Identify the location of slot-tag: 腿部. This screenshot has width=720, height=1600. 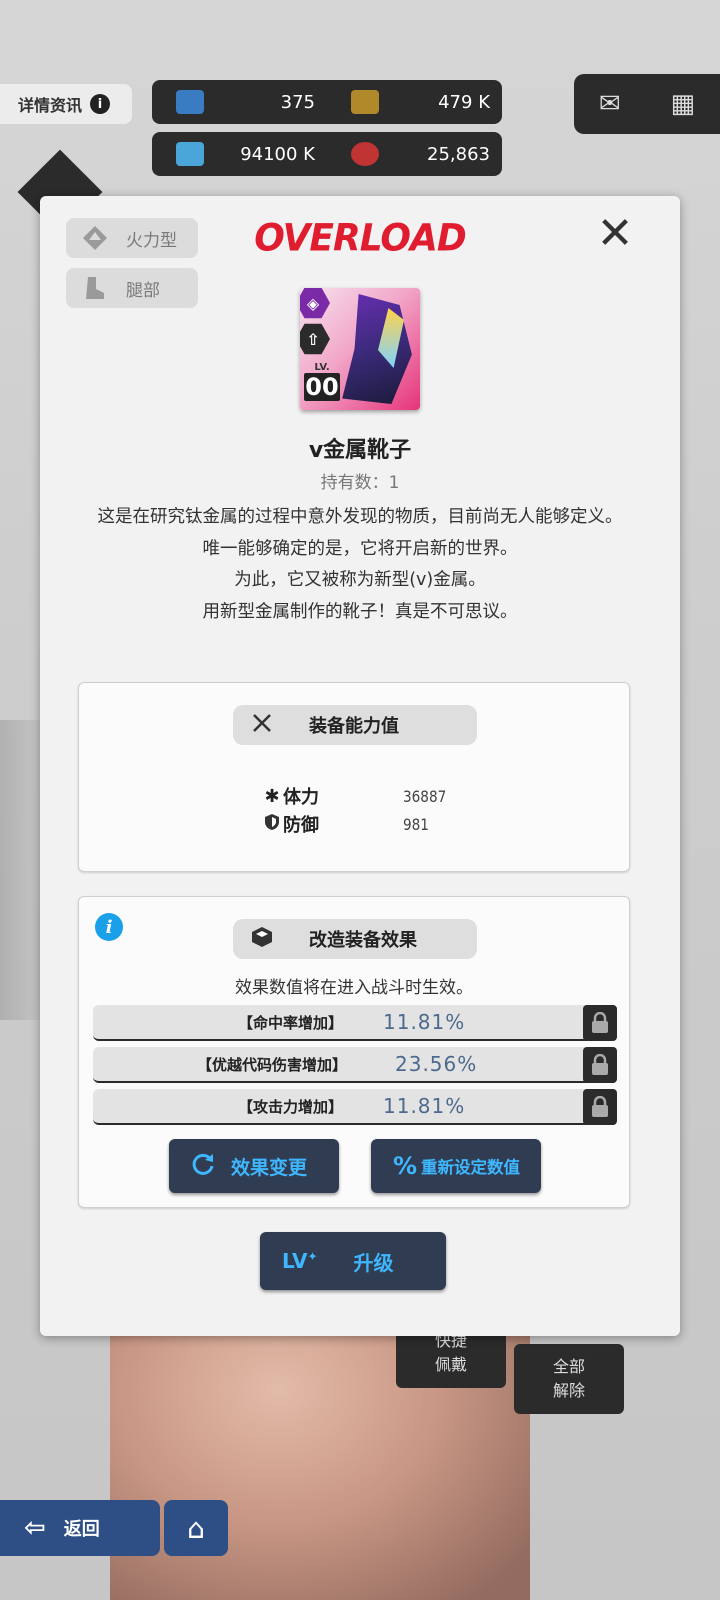
(132, 288).